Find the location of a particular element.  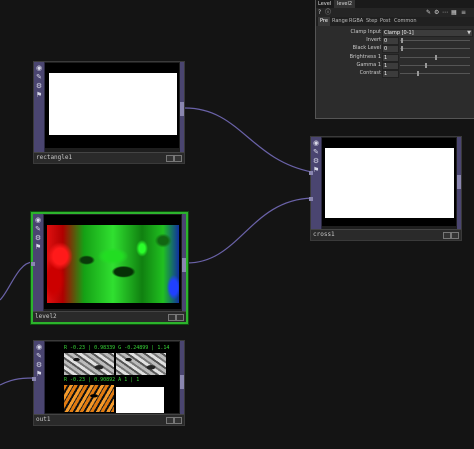

clamp-input-label: Clamp Input is located at coordinates (365, 32).